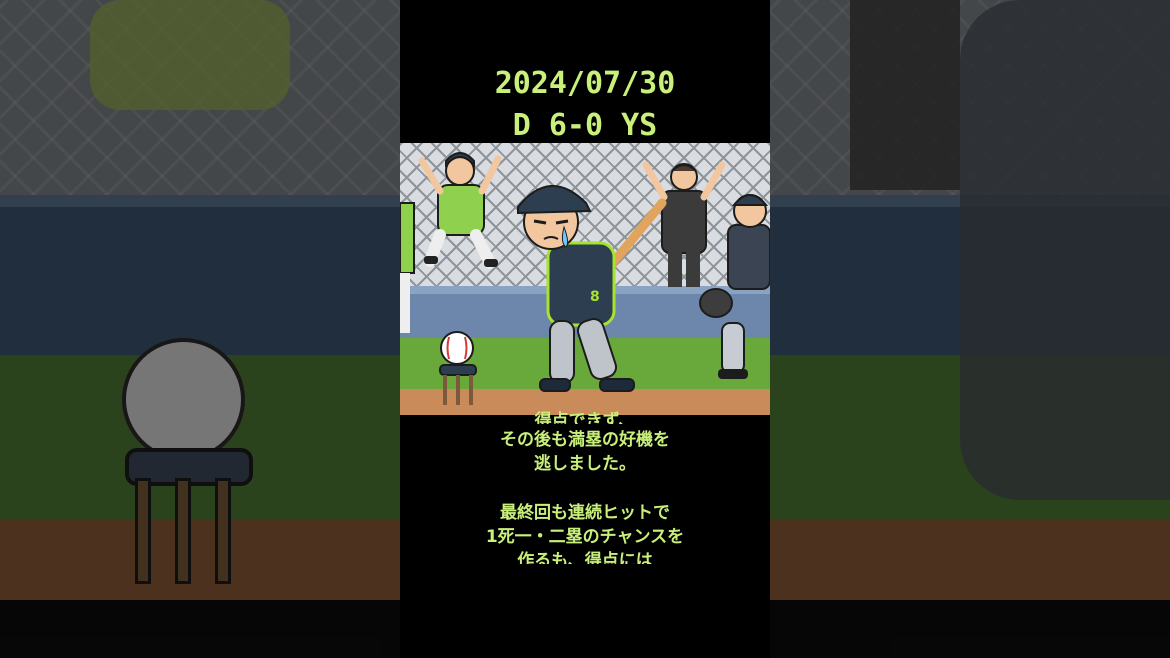 Image resolution: width=1170 pixels, height=658 pixels. What do you see at coordinates (595, 297) in the screenshot?
I see `svg-text: 8` at bounding box center [595, 297].